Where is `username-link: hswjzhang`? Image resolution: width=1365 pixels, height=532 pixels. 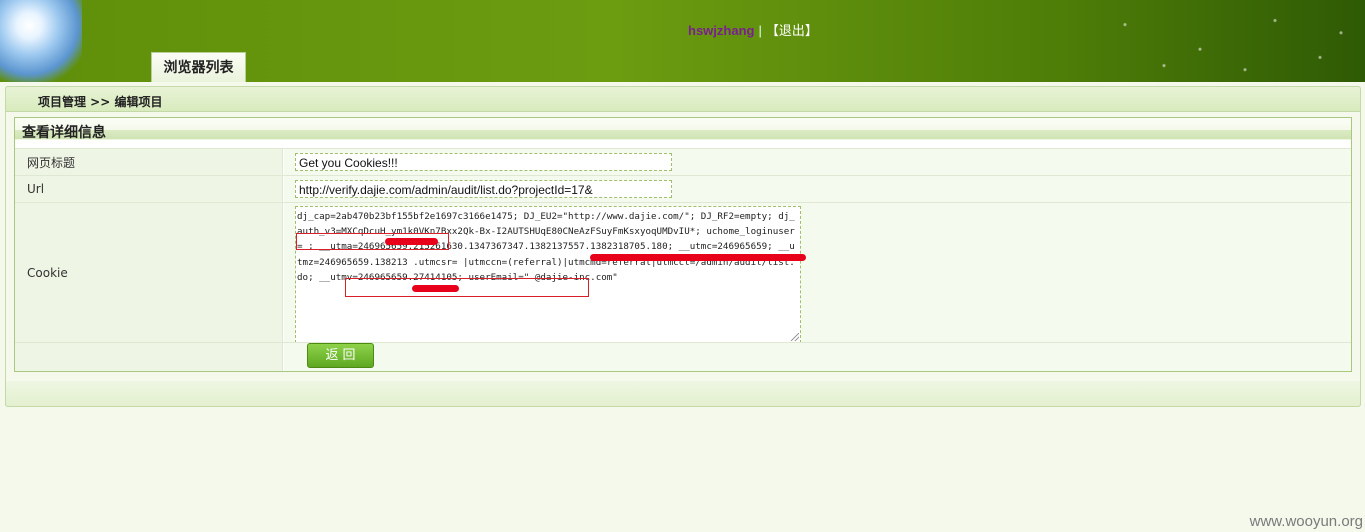
username-link: hswjzhang is located at coordinates (721, 30).